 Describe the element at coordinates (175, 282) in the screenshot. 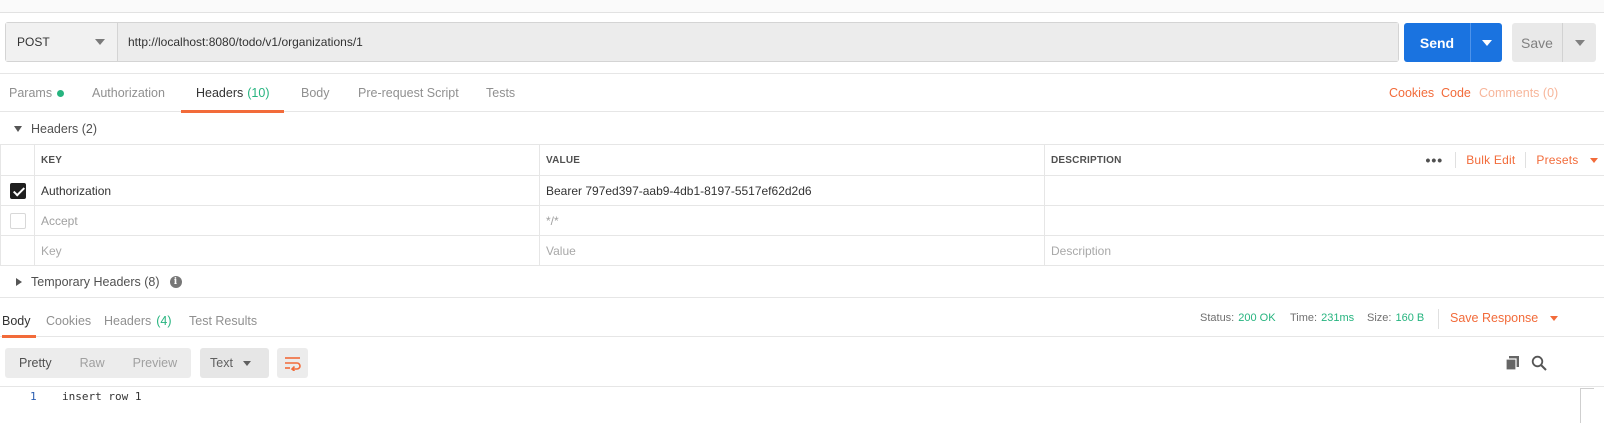

I see `info-icon: i` at that location.